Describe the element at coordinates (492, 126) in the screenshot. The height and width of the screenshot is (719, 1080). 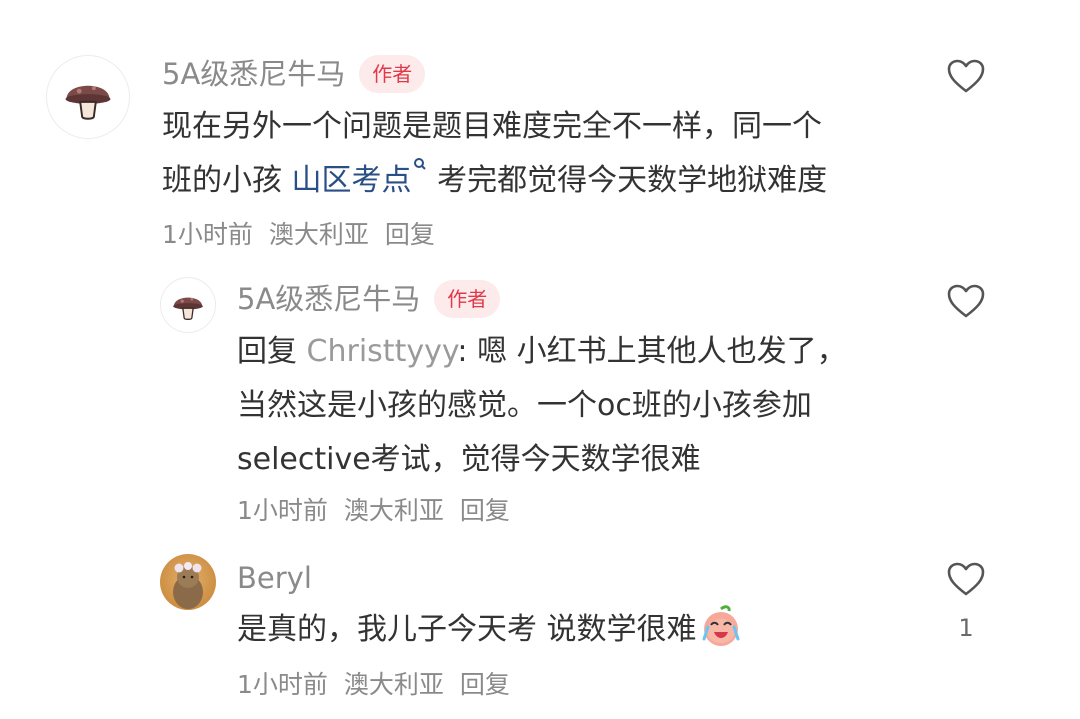
I see `comment-text-line: 现在另外一个问题是题目难度完全不一样，同一个` at that location.